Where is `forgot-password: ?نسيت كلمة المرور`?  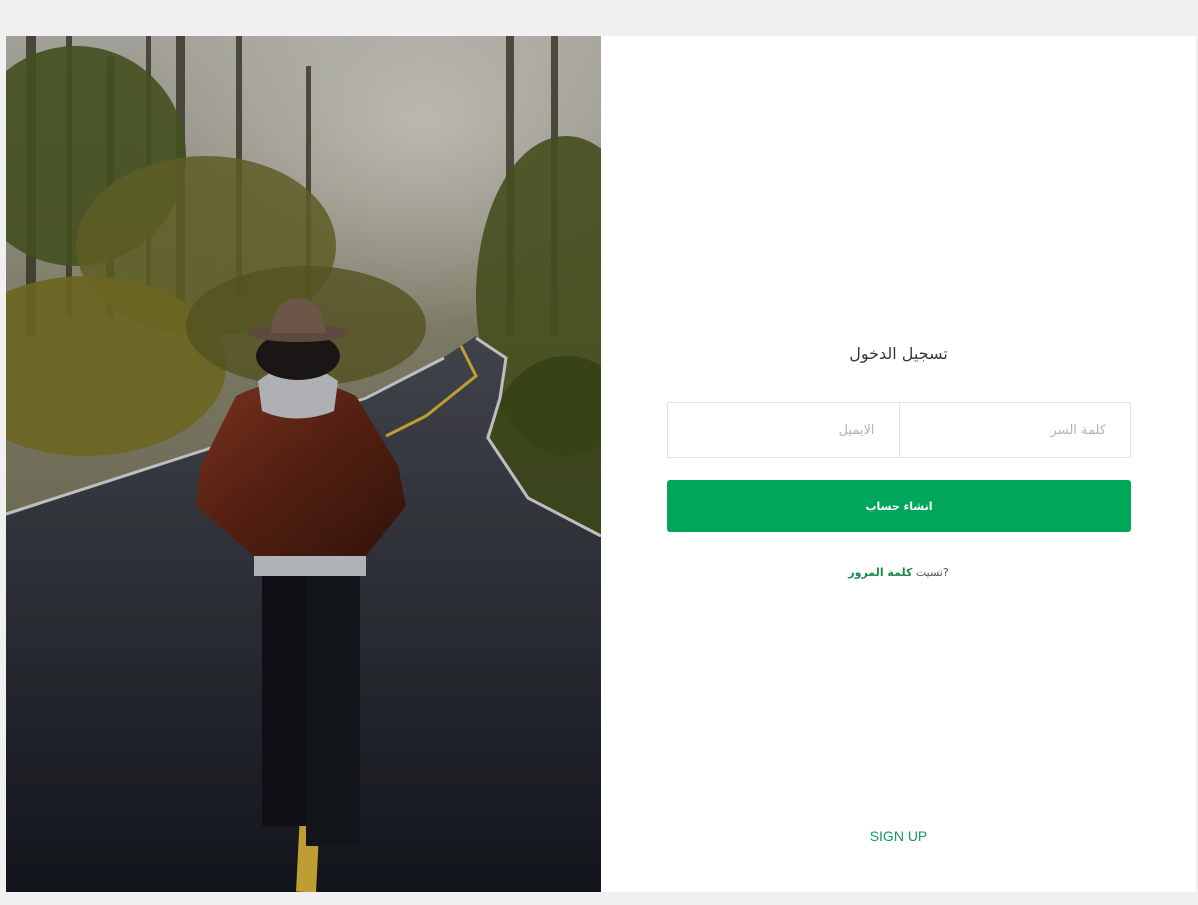 forgot-password: ?نسيت كلمة المرور is located at coordinates (898, 572).